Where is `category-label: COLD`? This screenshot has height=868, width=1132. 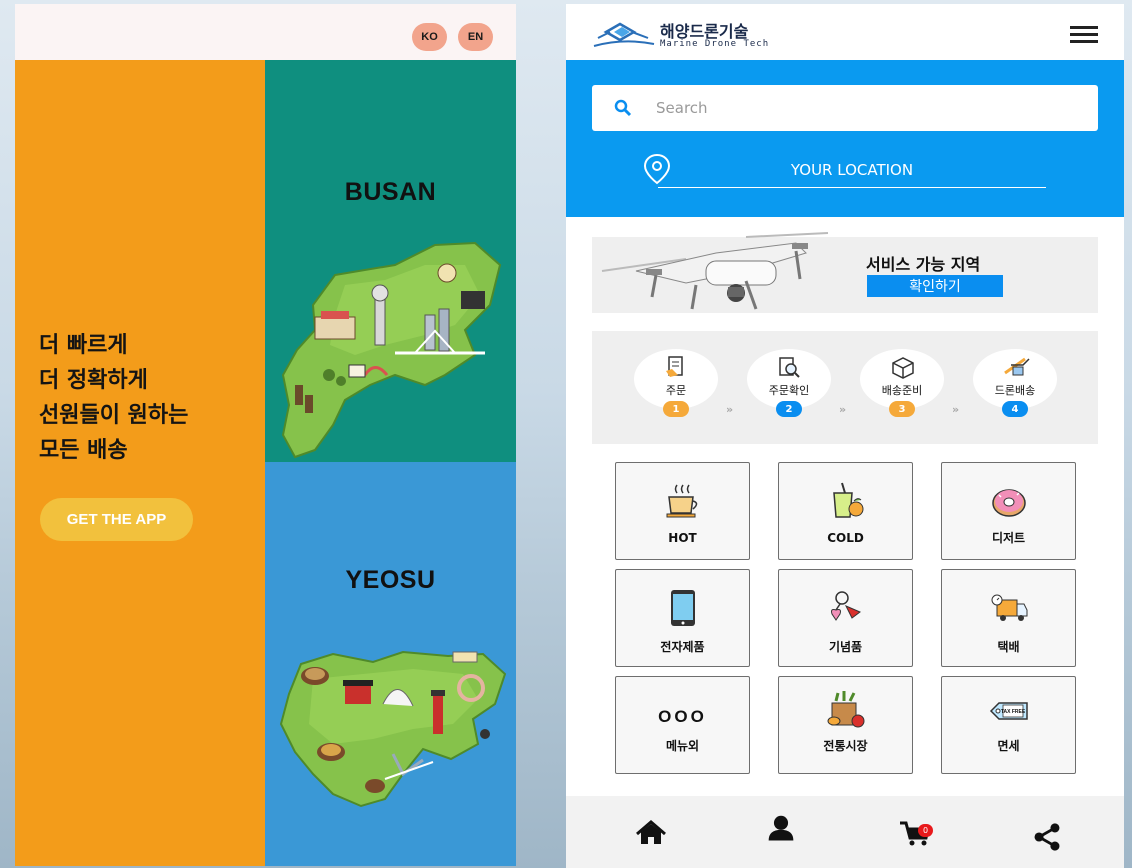 category-label: COLD is located at coordinates (845, 538).